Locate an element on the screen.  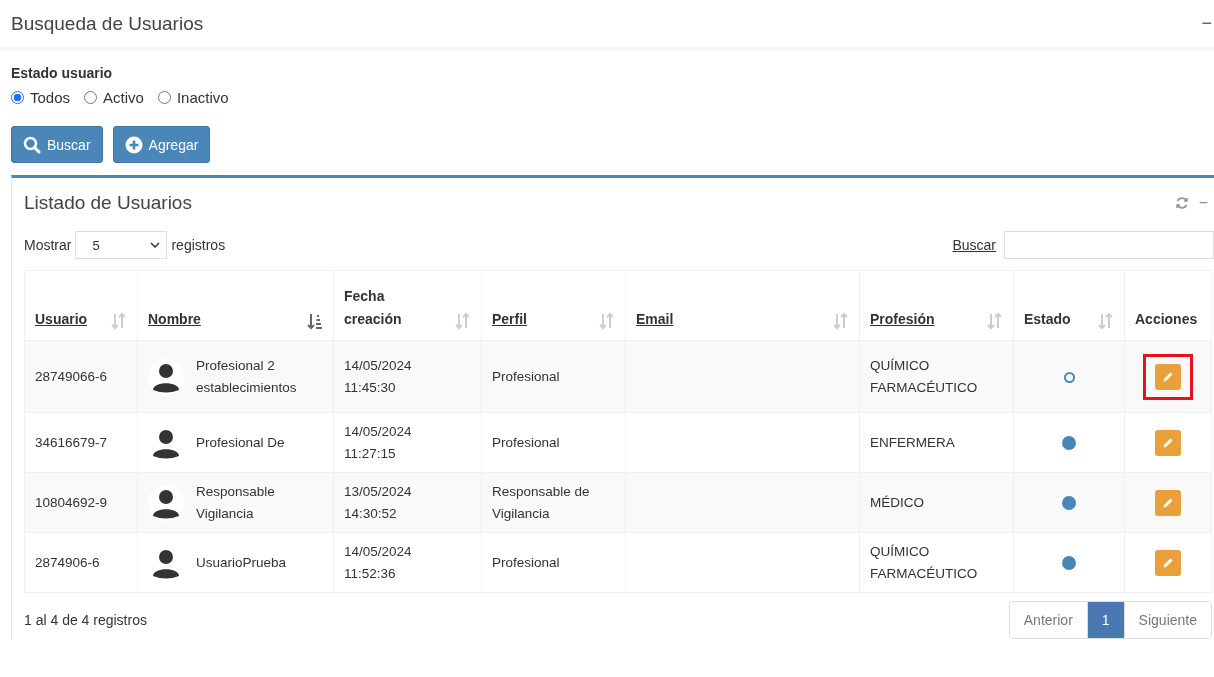
plus-circle-icon is located at coordinates (133, 144).